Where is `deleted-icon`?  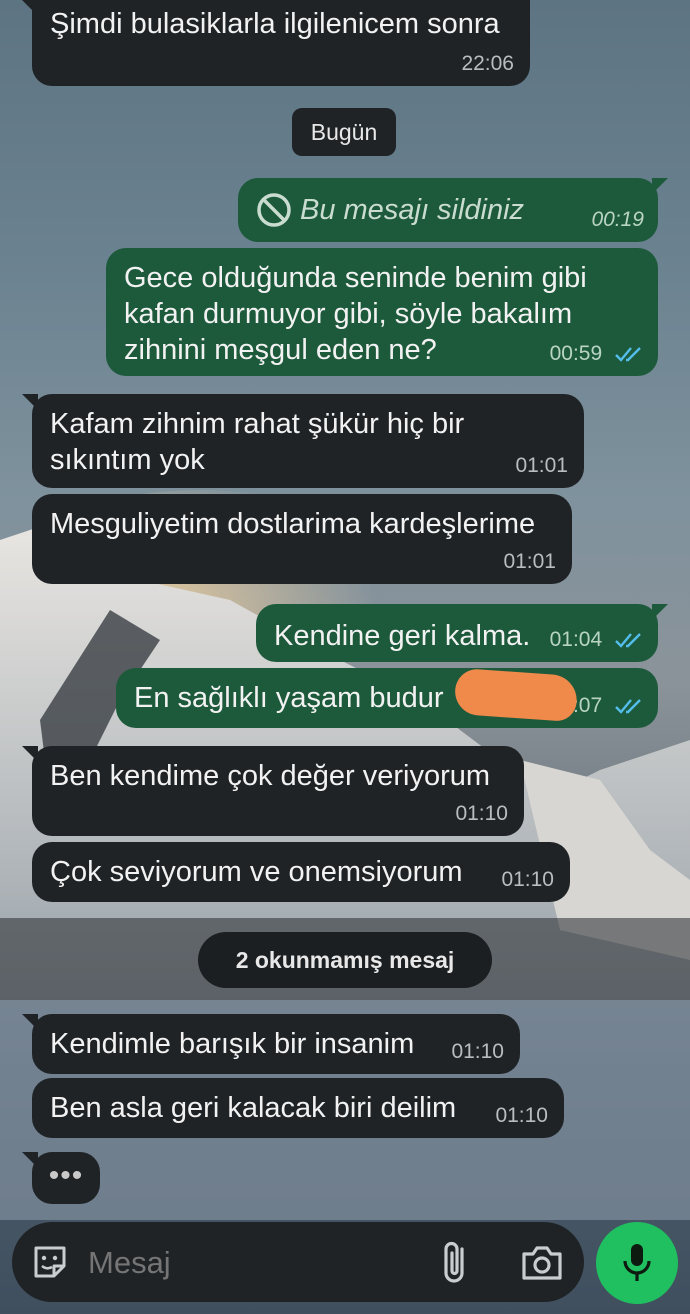
deleted-icon is located at coordinates (274, 210).